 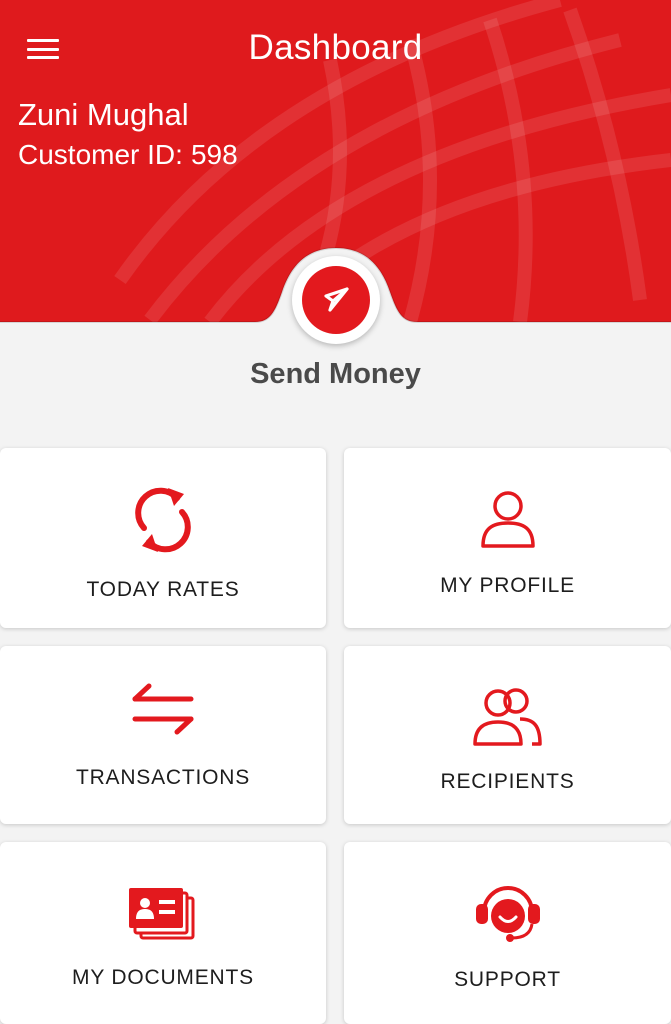 I want to click on support-label: SUPPORT, so click(x=507, y=979).